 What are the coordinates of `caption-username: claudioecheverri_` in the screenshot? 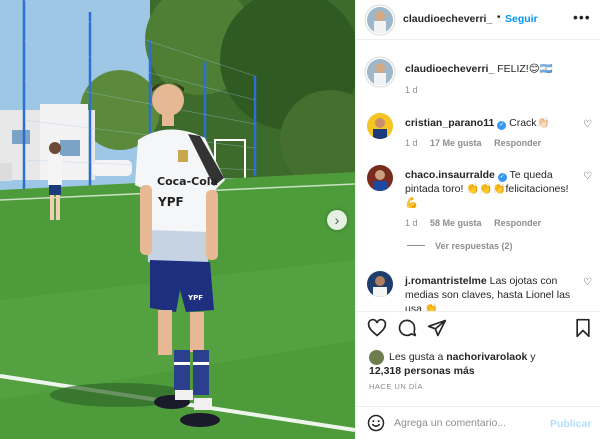 It's located at (449, 69).